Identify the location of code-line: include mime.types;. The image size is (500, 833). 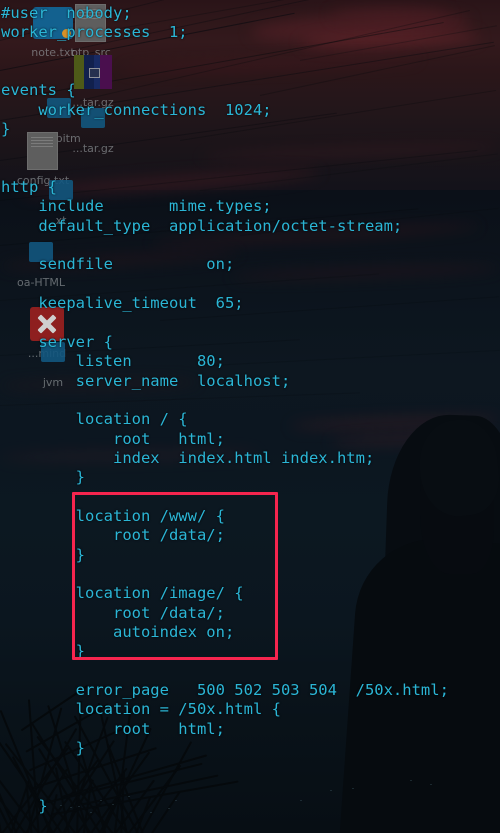
(136, 206).